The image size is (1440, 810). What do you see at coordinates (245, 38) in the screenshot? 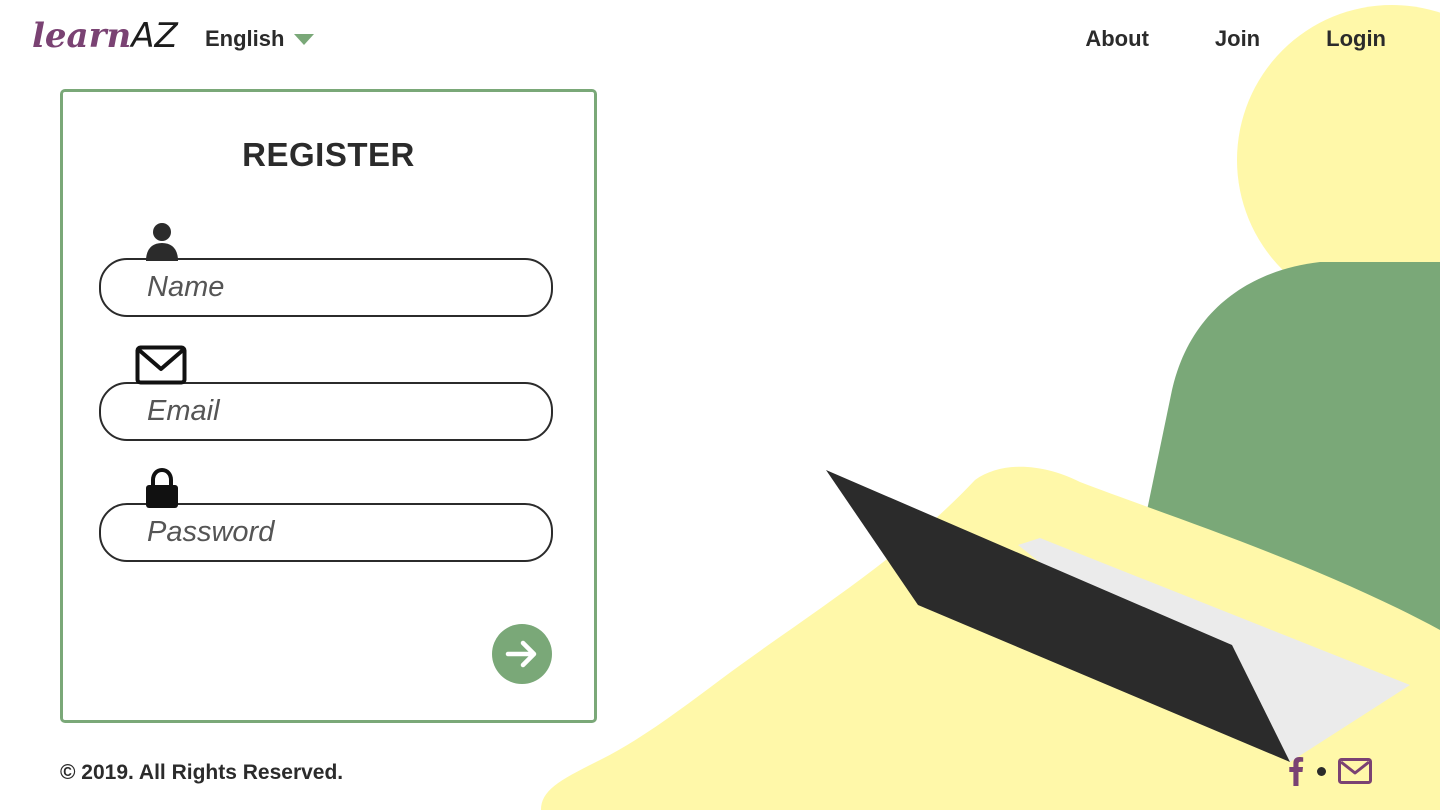
I see `language-selected: English` at bounding box center [245, 38].